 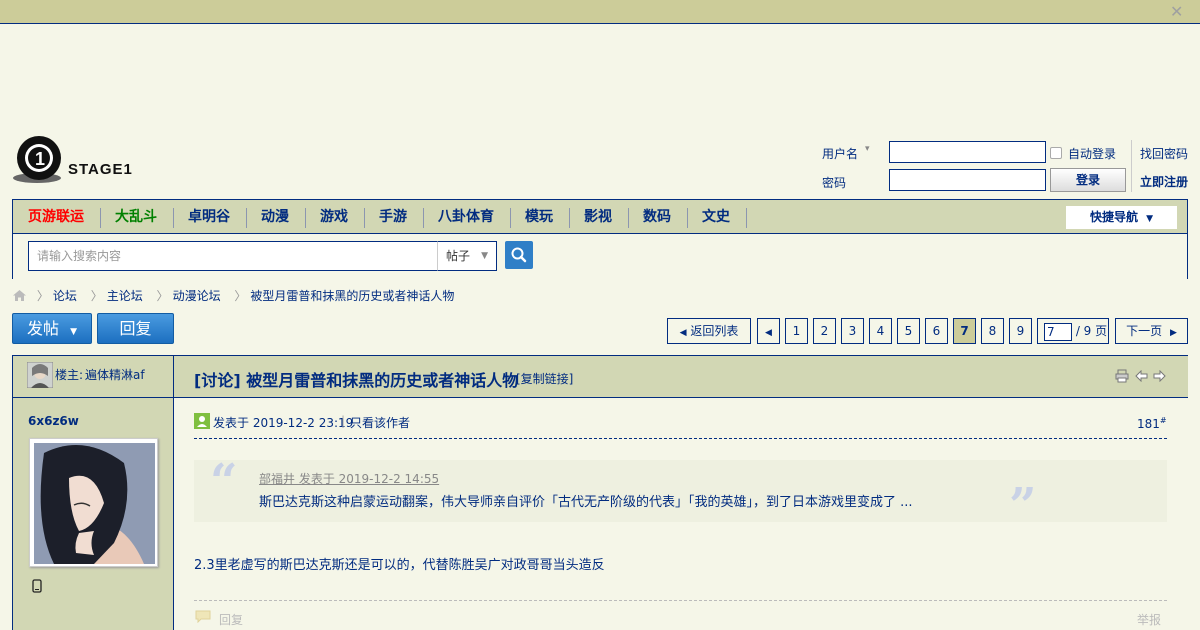 What do you see at coordinates (1092, 154) in the screenshot?
I see `auto-login-label: 自动登录` at bounding box center [1092, 154].